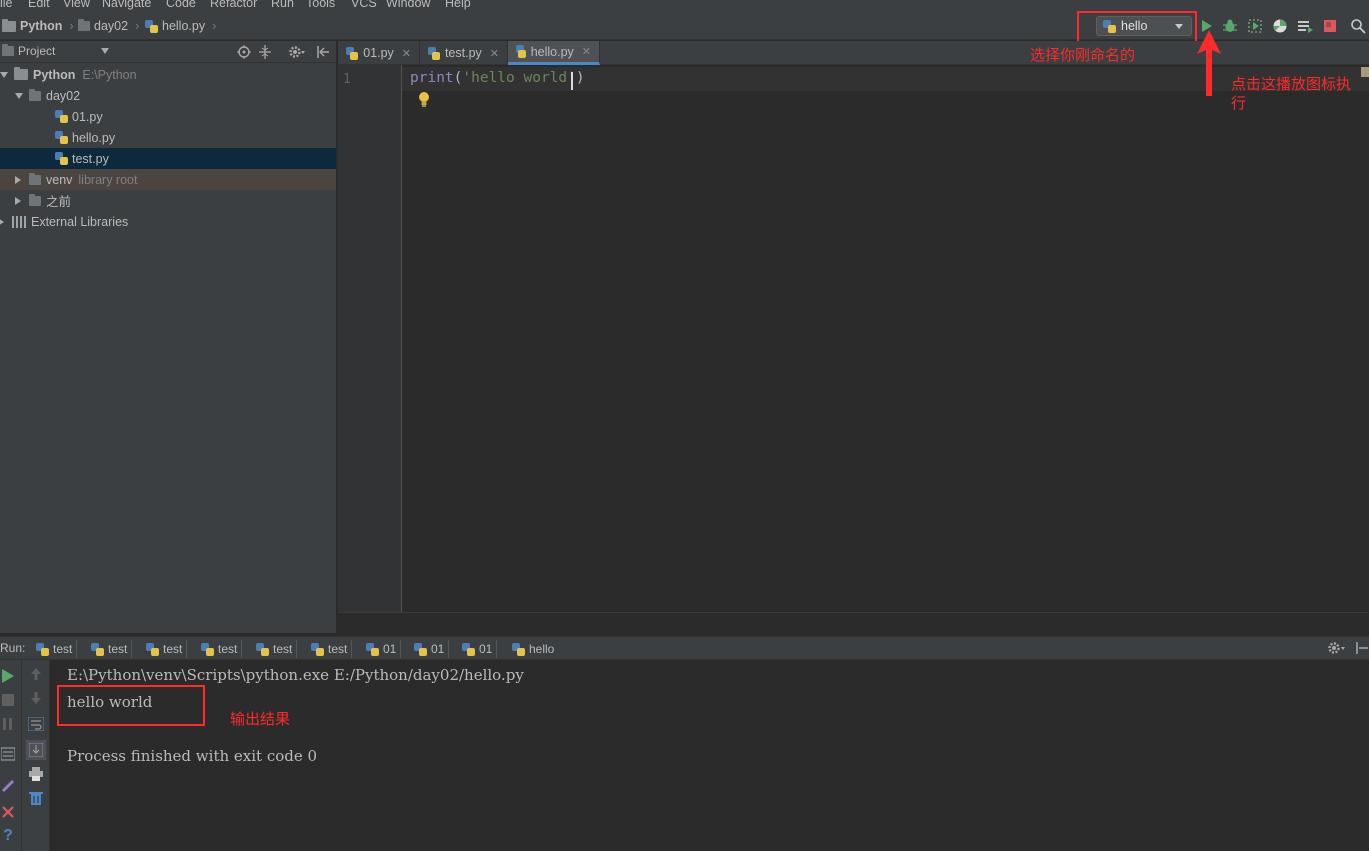 The width and height of the screenshot is (1369, 851). What do you see at coordinates (137, 26) in the screenshot?
I see `chevron-right-icon: ›` at bounding box center [137, 26].